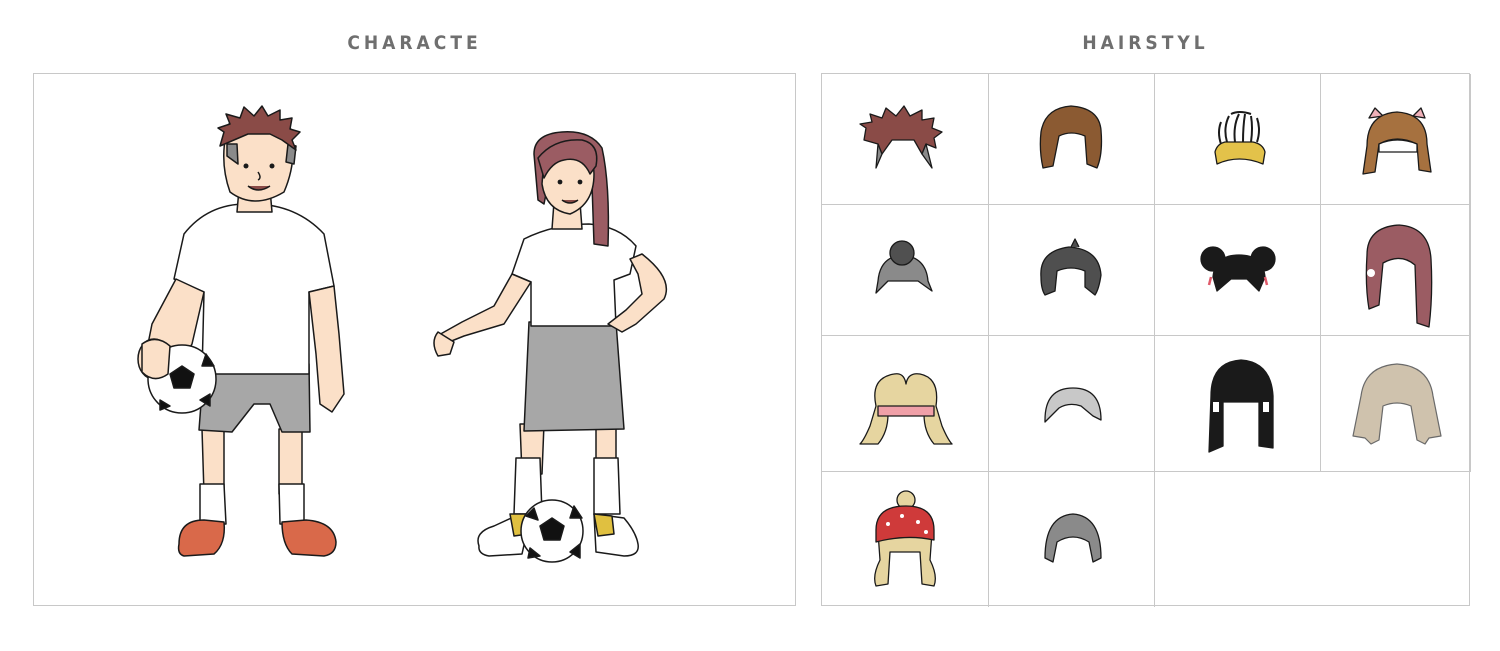  What do you see at coordinates (1313, 539) in the screenshot?
I see `empty-hairstyle-slot` at bounding box center [1313, 539].